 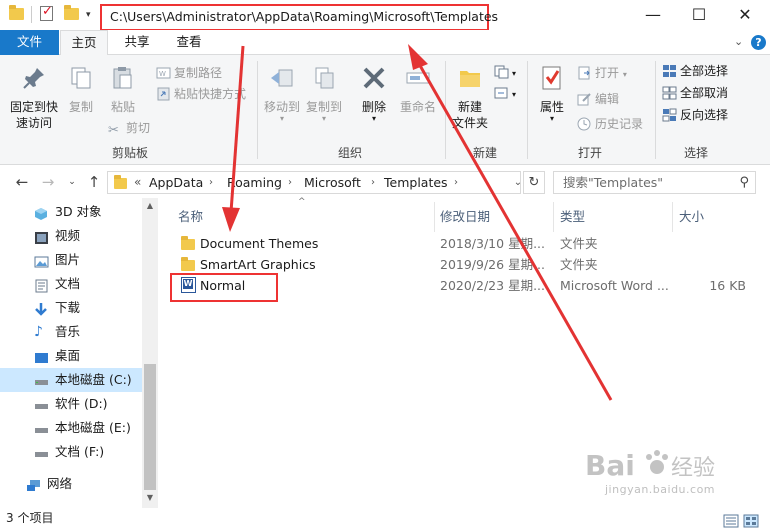 I want to click on nav-item-label: 网络, so click(x=60, y=483).